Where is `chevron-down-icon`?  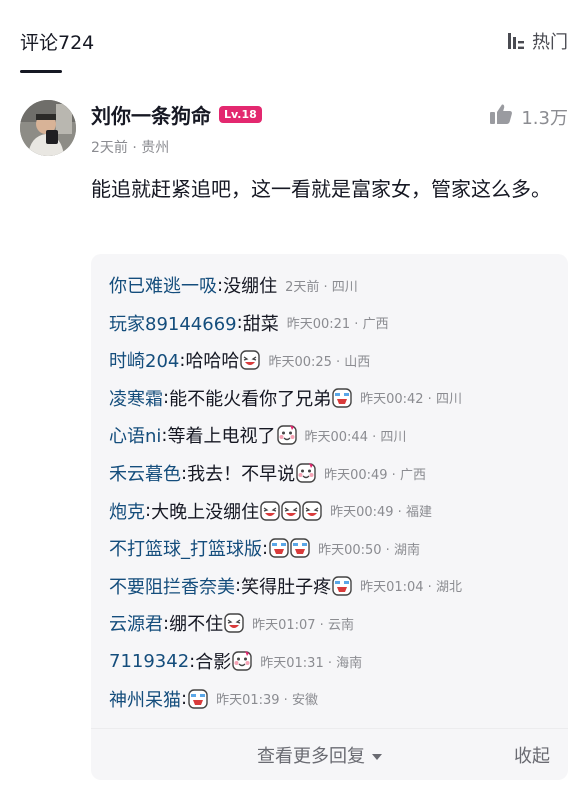
chevron-down-icon is located at coordinates (377, 755).